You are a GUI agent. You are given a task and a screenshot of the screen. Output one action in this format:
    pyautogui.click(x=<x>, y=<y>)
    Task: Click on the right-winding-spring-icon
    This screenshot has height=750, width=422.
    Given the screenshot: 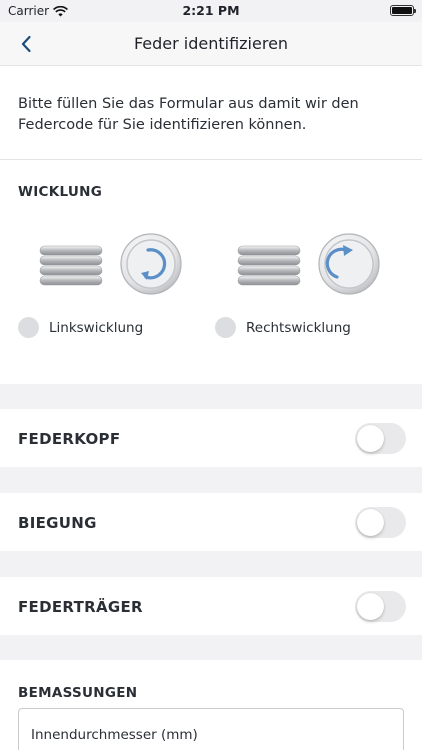 What is the action you would take?
    pyautogui.click(x=308, y=264)
    